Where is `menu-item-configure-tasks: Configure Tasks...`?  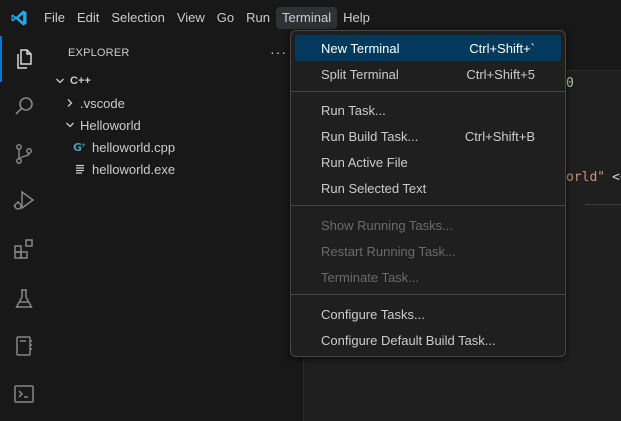 menu-item-configure-tasks: Configure Tasks... is located at coordinates (428, 314).